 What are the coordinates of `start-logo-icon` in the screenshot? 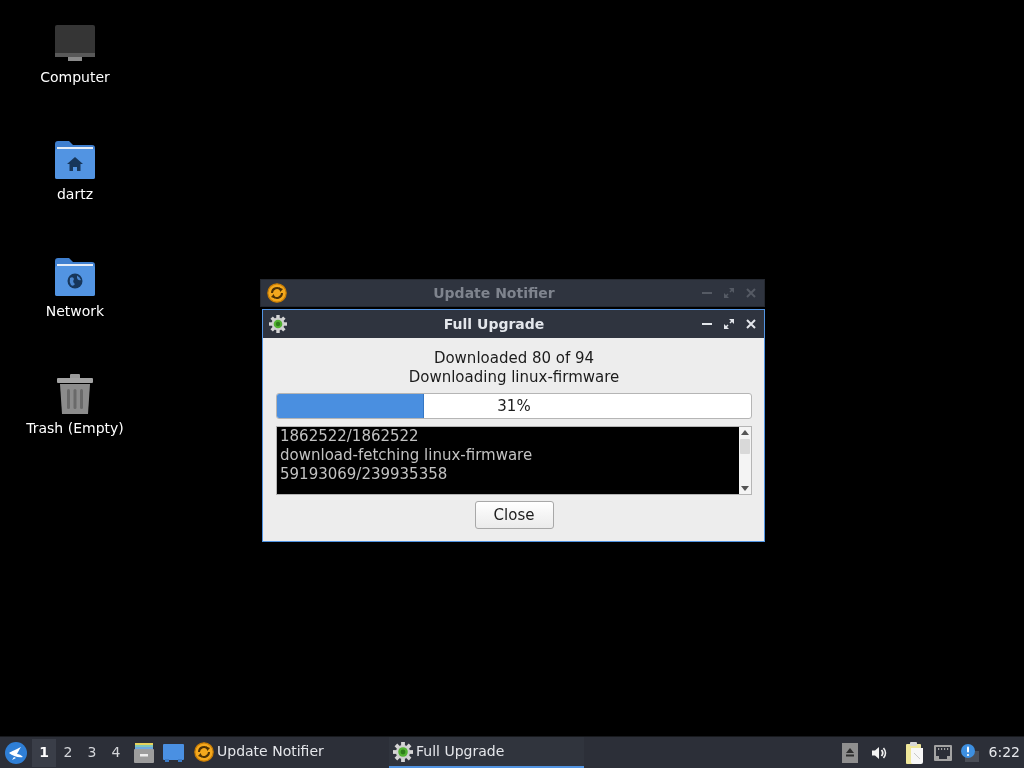 It's located at (16, 752).